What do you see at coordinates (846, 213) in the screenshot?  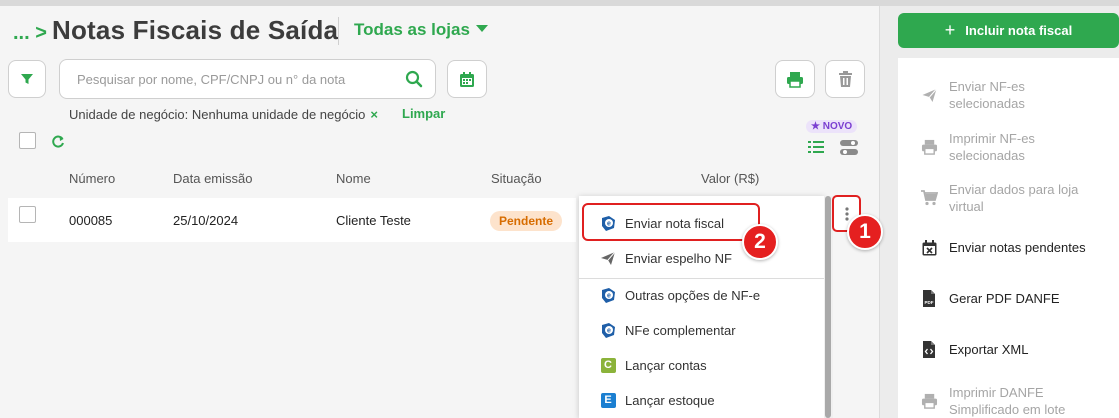 I see `kebab-menu-icon` at bounding box center [846, 213].